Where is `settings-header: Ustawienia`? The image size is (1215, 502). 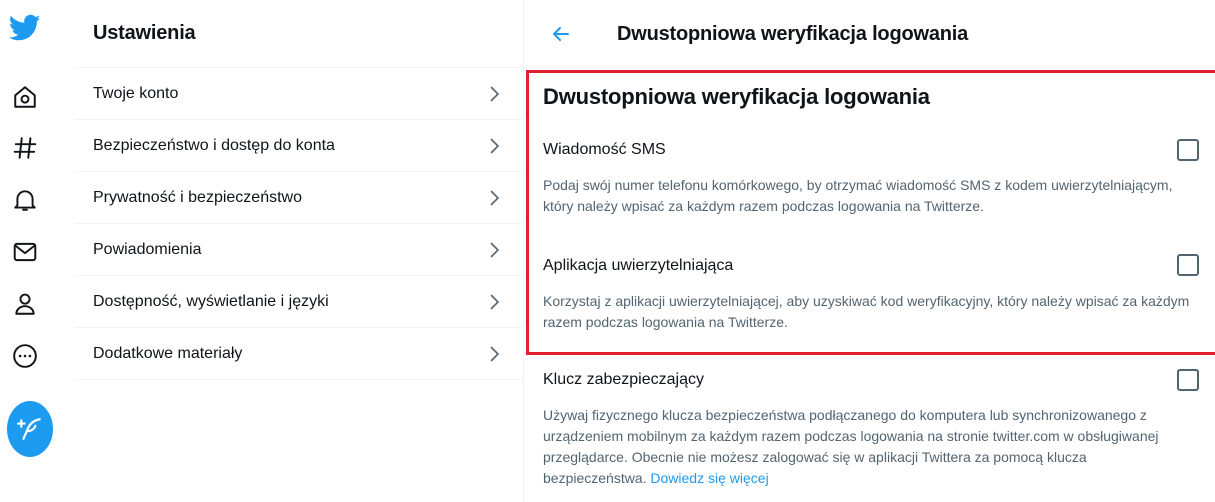 settings-header: Ustawienia is located at coordinates (299, 34).